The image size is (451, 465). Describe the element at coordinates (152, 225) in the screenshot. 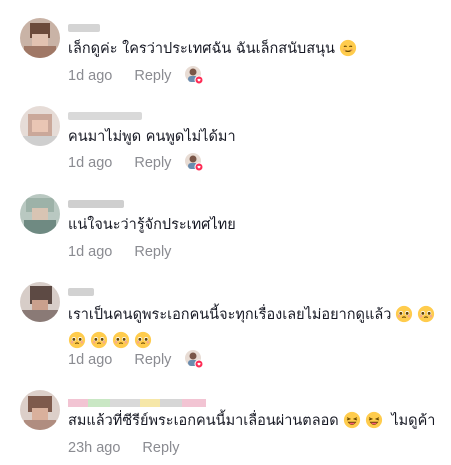

I see `comment-text-content: แน่ใจนะว่ารู้จักประเทศไทย` at that location.